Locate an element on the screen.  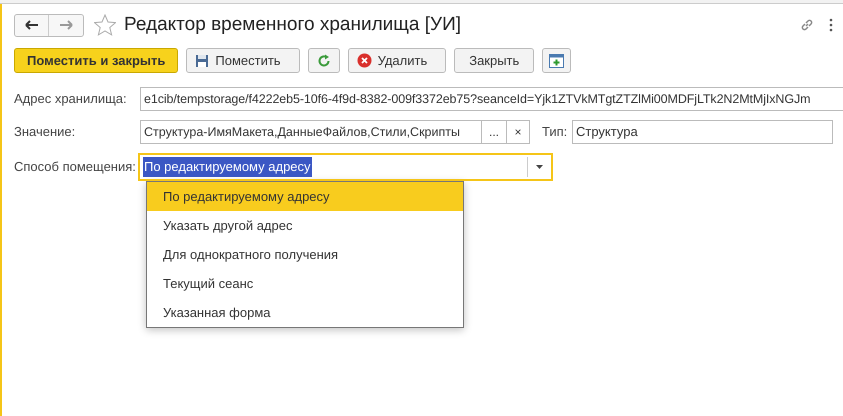
add-window-icon is located at coordinates (556, 61).